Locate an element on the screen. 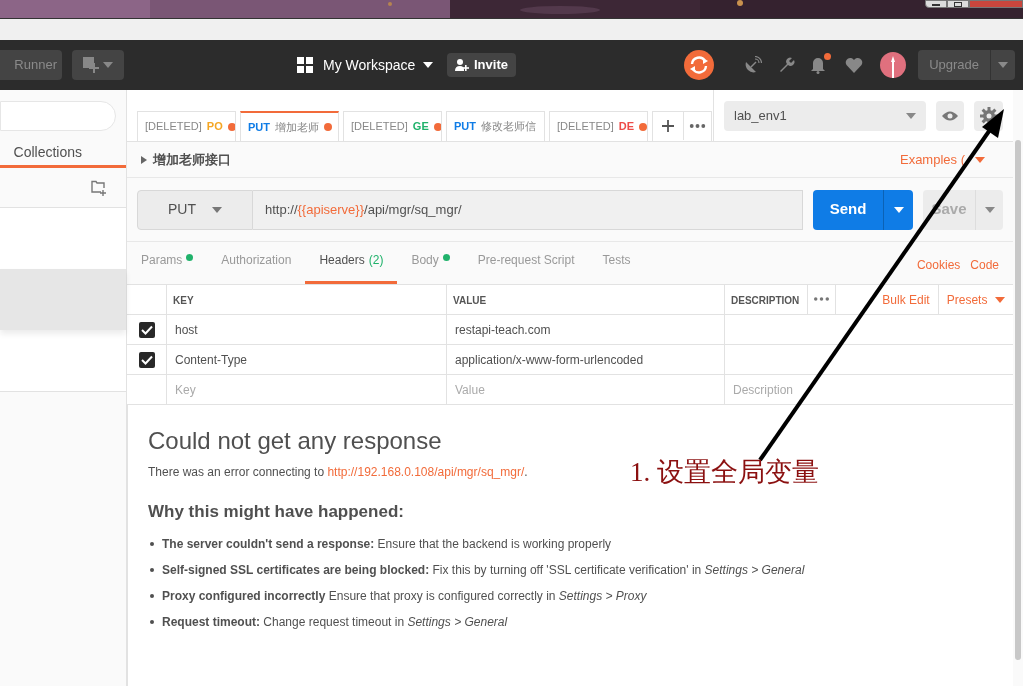 Image resolution: width=1023 pixels, height=686 pixels. link: Code is located at coordinates (984, 265).